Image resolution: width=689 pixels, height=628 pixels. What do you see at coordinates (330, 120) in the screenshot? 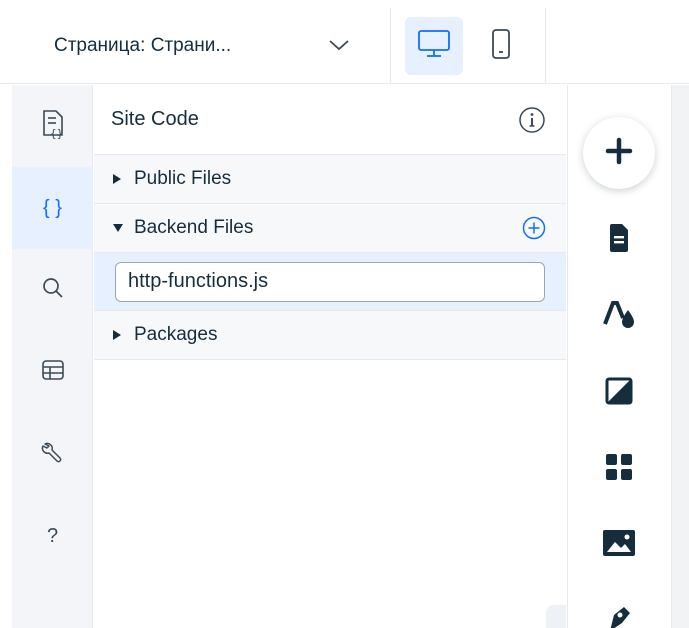
I see `panel-header: Site Code` at bounding box center [330, 120].